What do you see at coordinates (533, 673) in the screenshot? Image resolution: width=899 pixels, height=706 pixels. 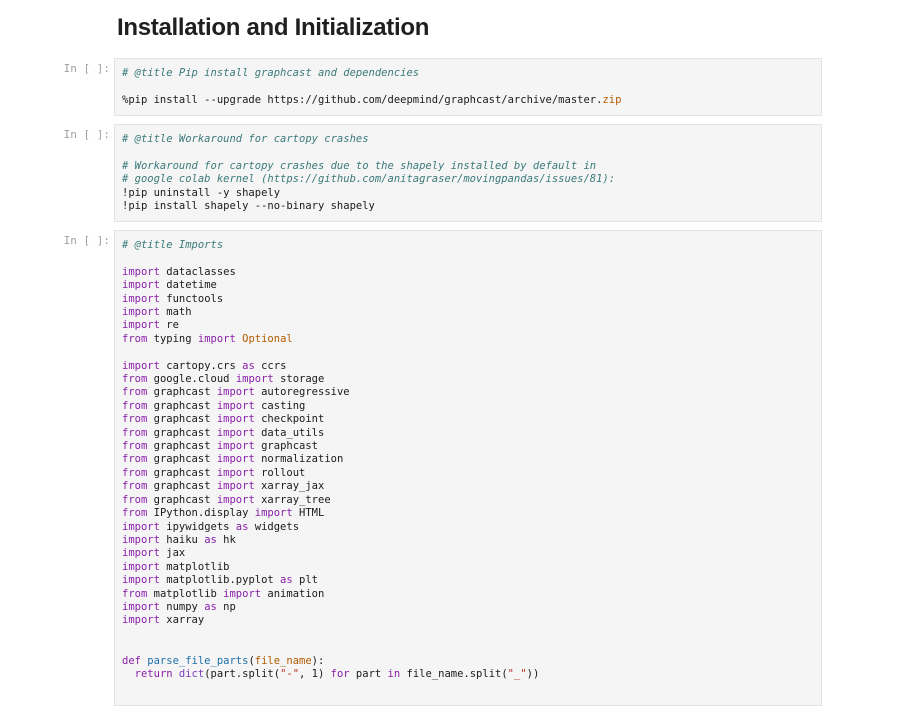 I see `code-token: ))` at bounding box center [533, 673].